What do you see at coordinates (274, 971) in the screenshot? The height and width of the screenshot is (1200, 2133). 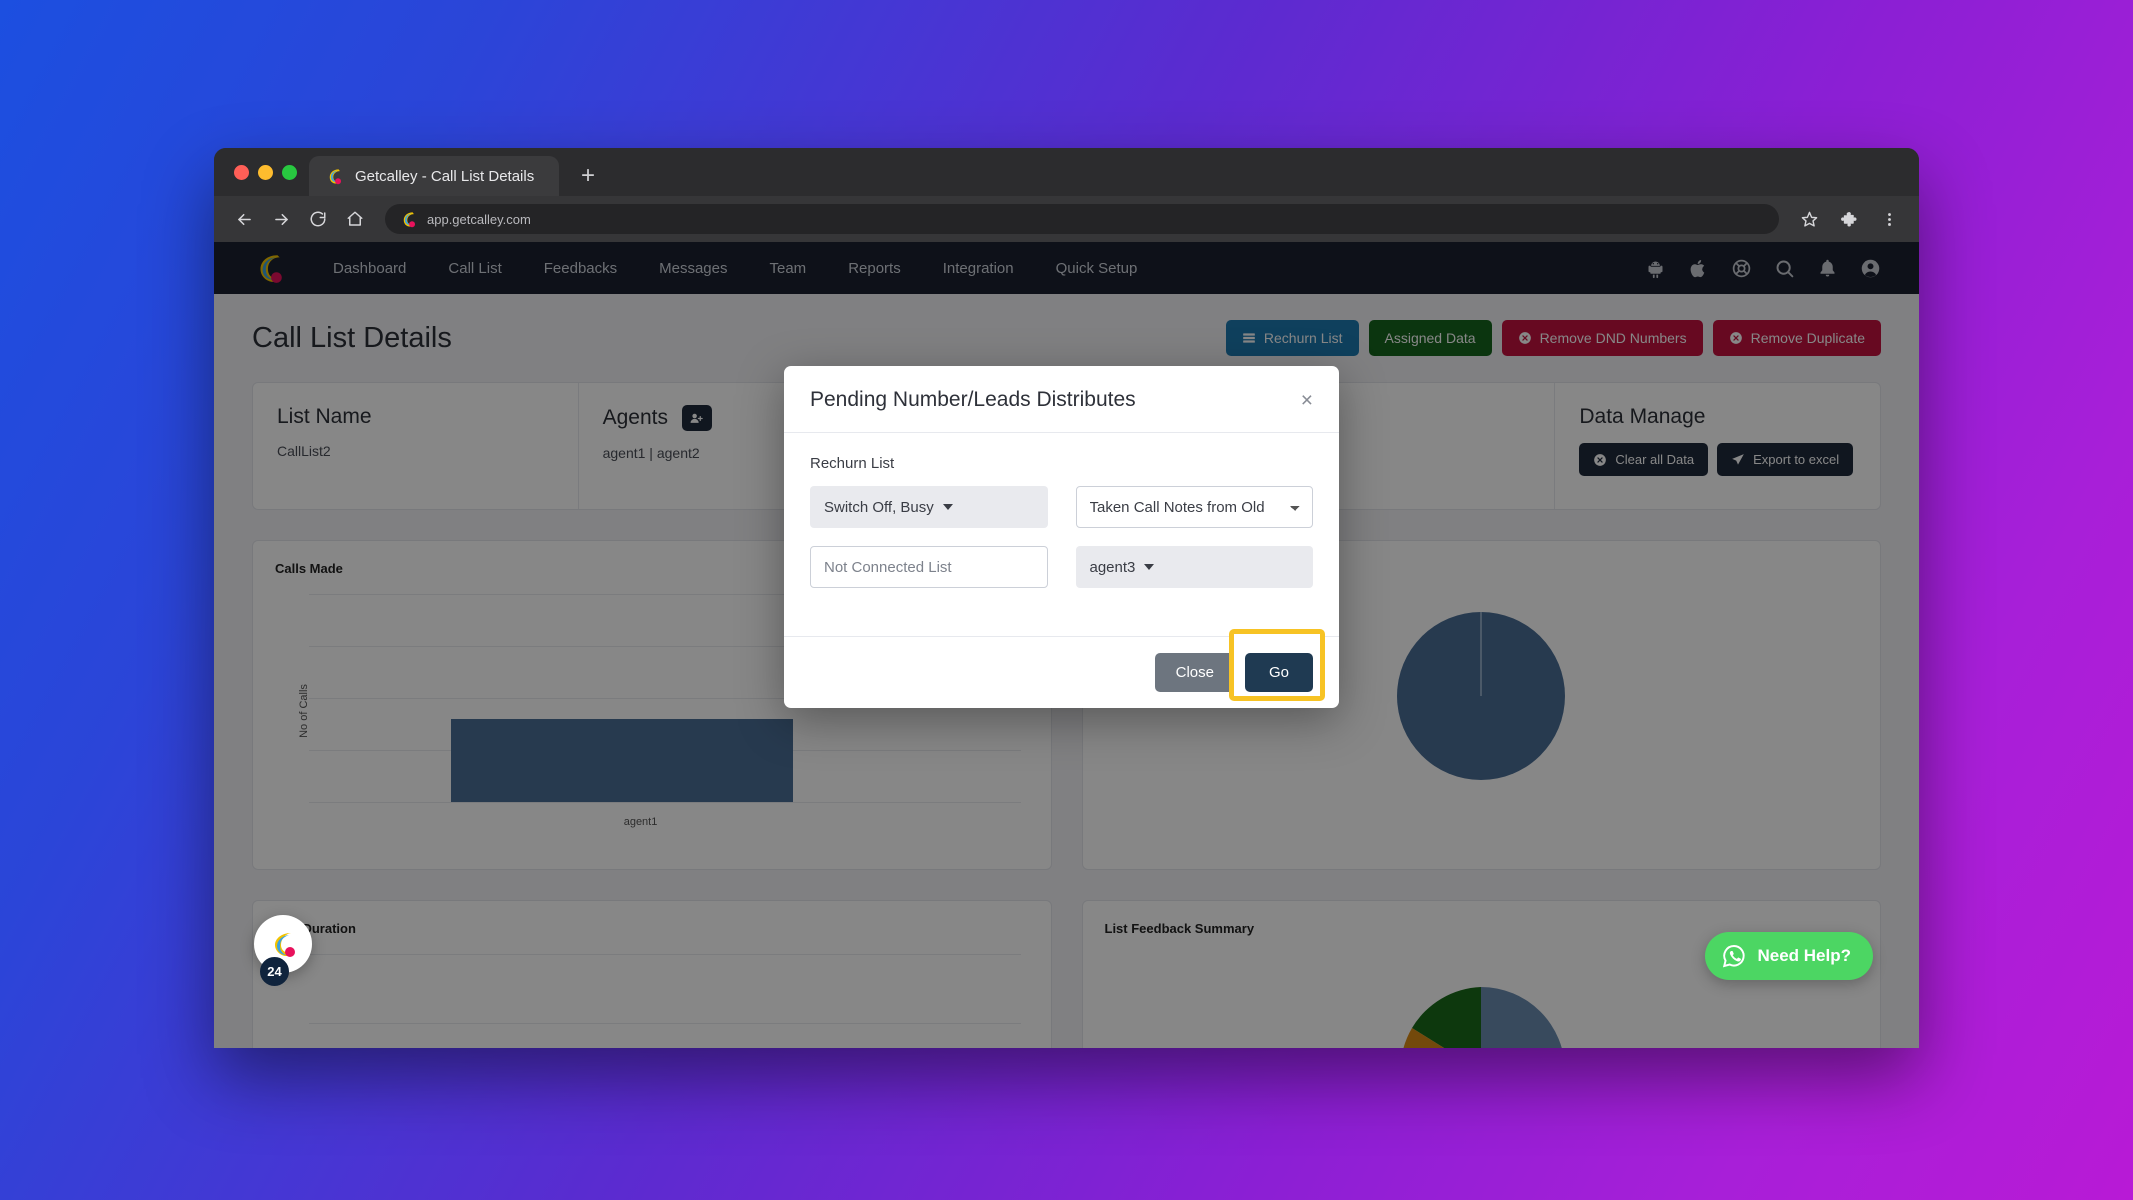 I see `chat-unread-badge: 24` at bounding box center [274, 971].